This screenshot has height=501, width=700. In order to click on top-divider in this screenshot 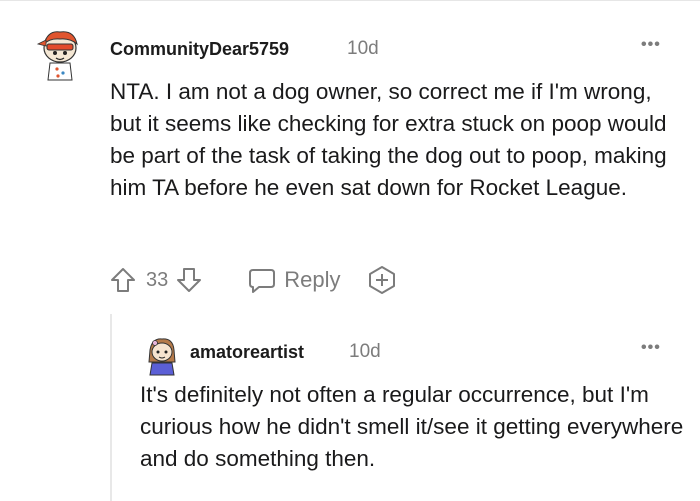, I will do `click(350, 2)`.